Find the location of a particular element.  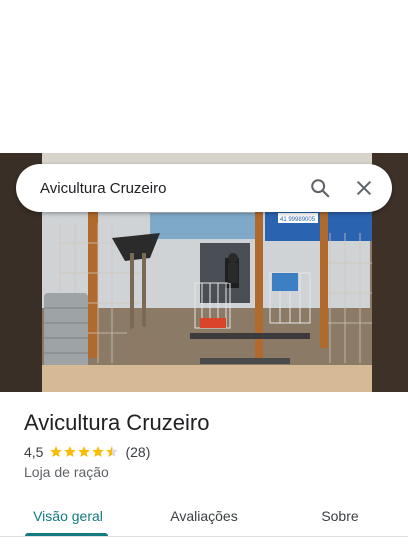

tab-reviews: Avaliações is located at coordinates (204, 516).